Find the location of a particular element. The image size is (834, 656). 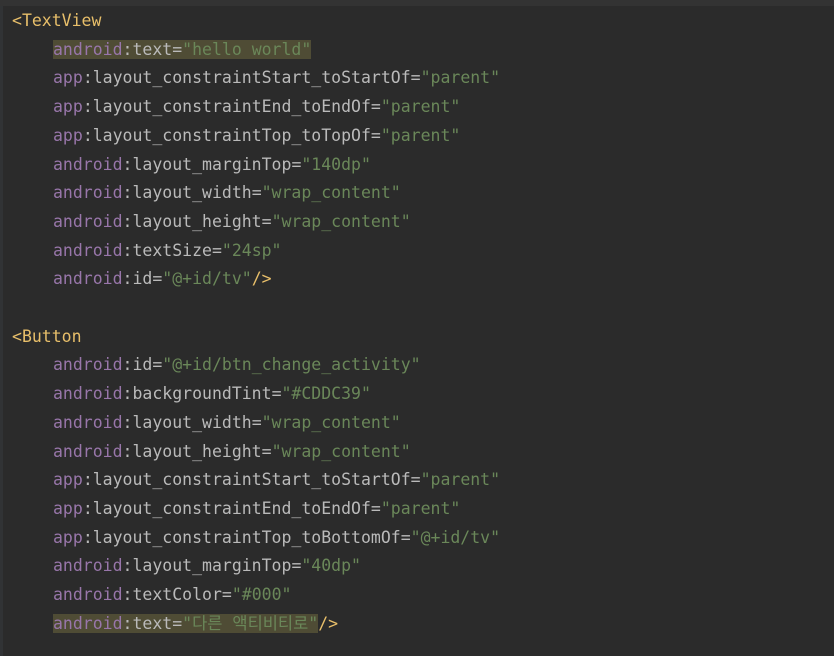

code-token: "140dp" is located at coordinates (336, 164).